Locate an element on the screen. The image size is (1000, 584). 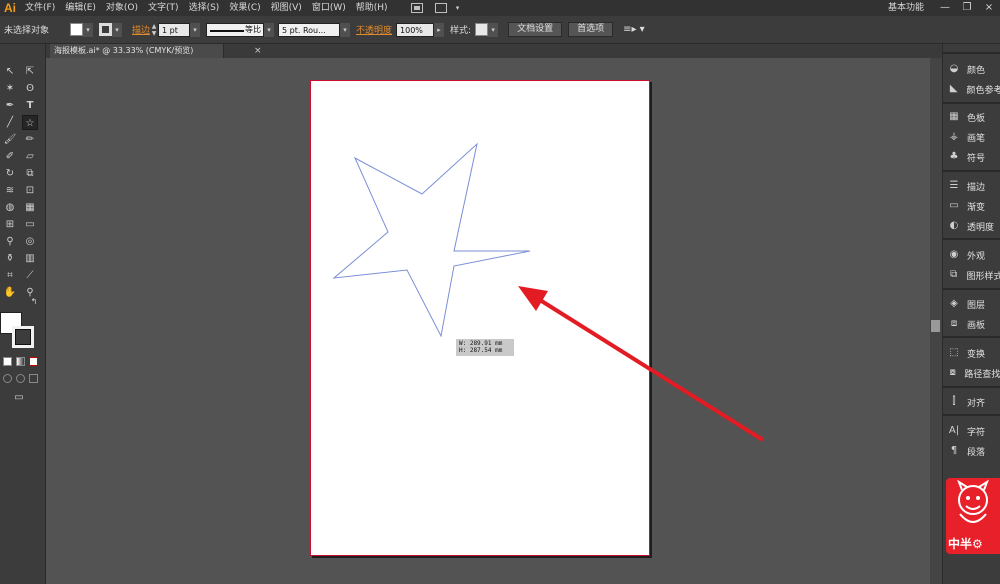
type-tool-icon: T is located at coordinates (30, 105).